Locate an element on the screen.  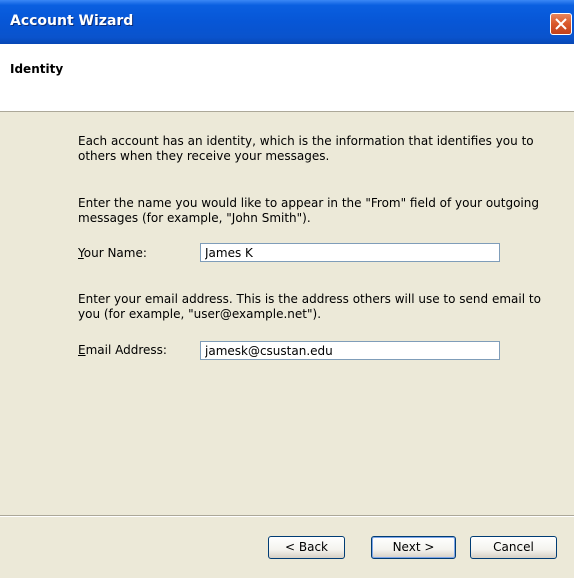
close-button is located at coordinates (561, 24).